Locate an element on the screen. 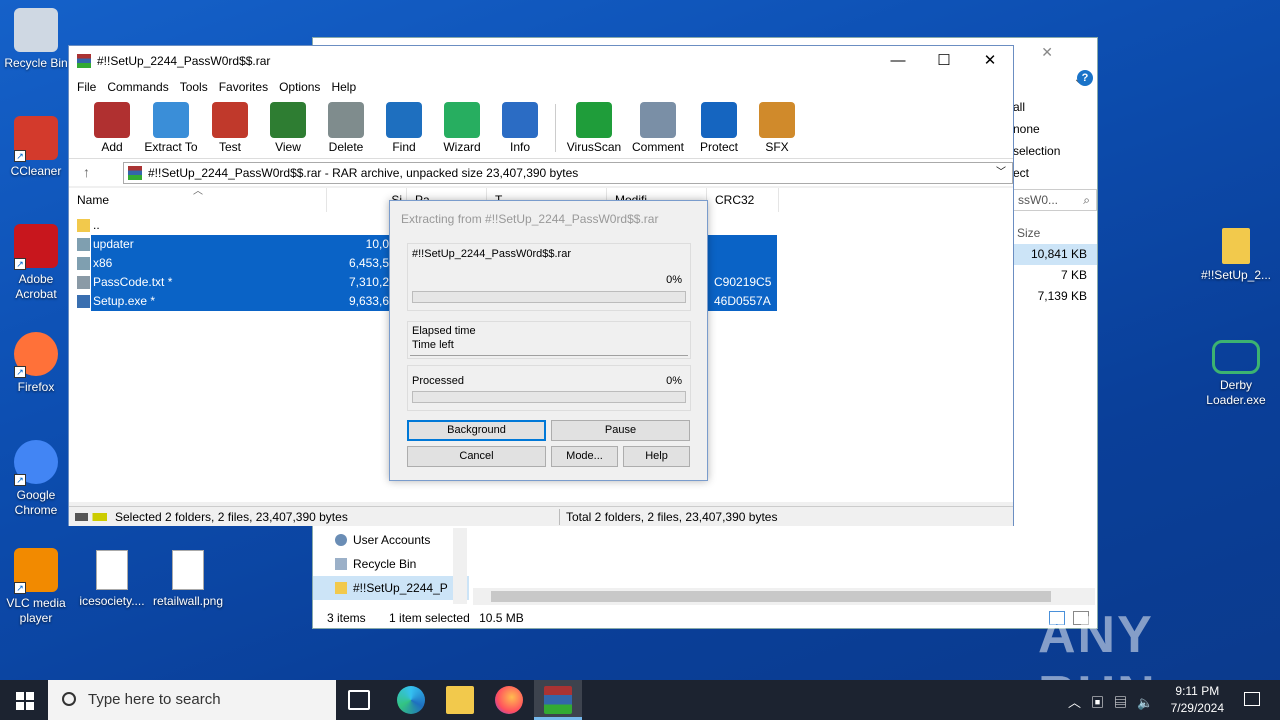 This screenshot has height=720, width=1280. close-button: ✕ is located at coordinates (990, 61).